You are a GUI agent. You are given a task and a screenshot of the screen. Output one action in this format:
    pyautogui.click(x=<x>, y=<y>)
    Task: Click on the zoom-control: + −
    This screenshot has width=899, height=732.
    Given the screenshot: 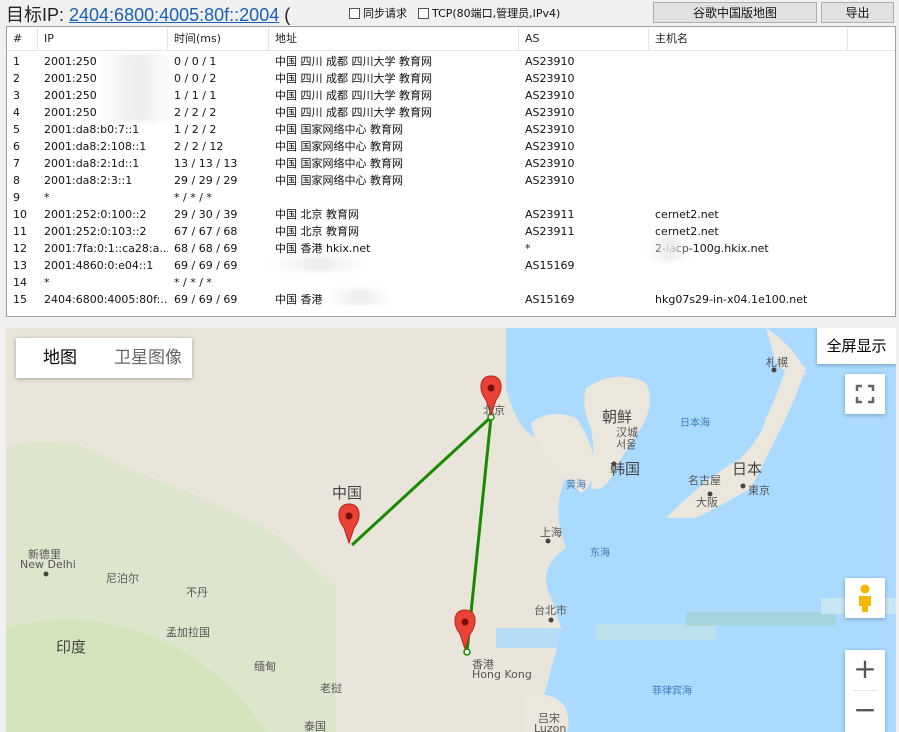 What is the action you would take?
    pyautogui.click(x=865, y=691)
    